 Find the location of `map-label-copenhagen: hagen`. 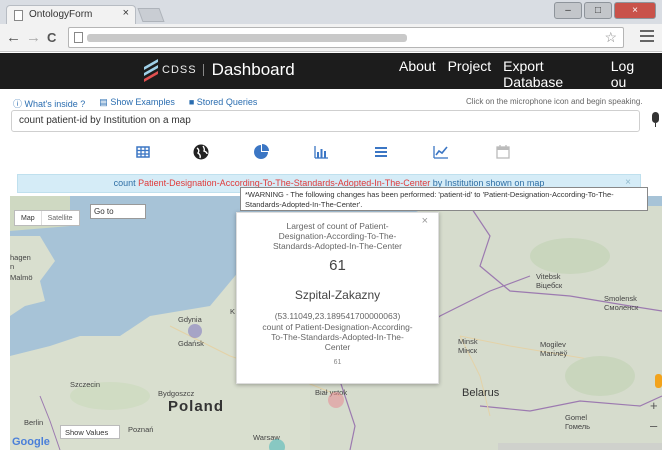

map-label-copenhagen: hagen is located at coordinates (20, 257).